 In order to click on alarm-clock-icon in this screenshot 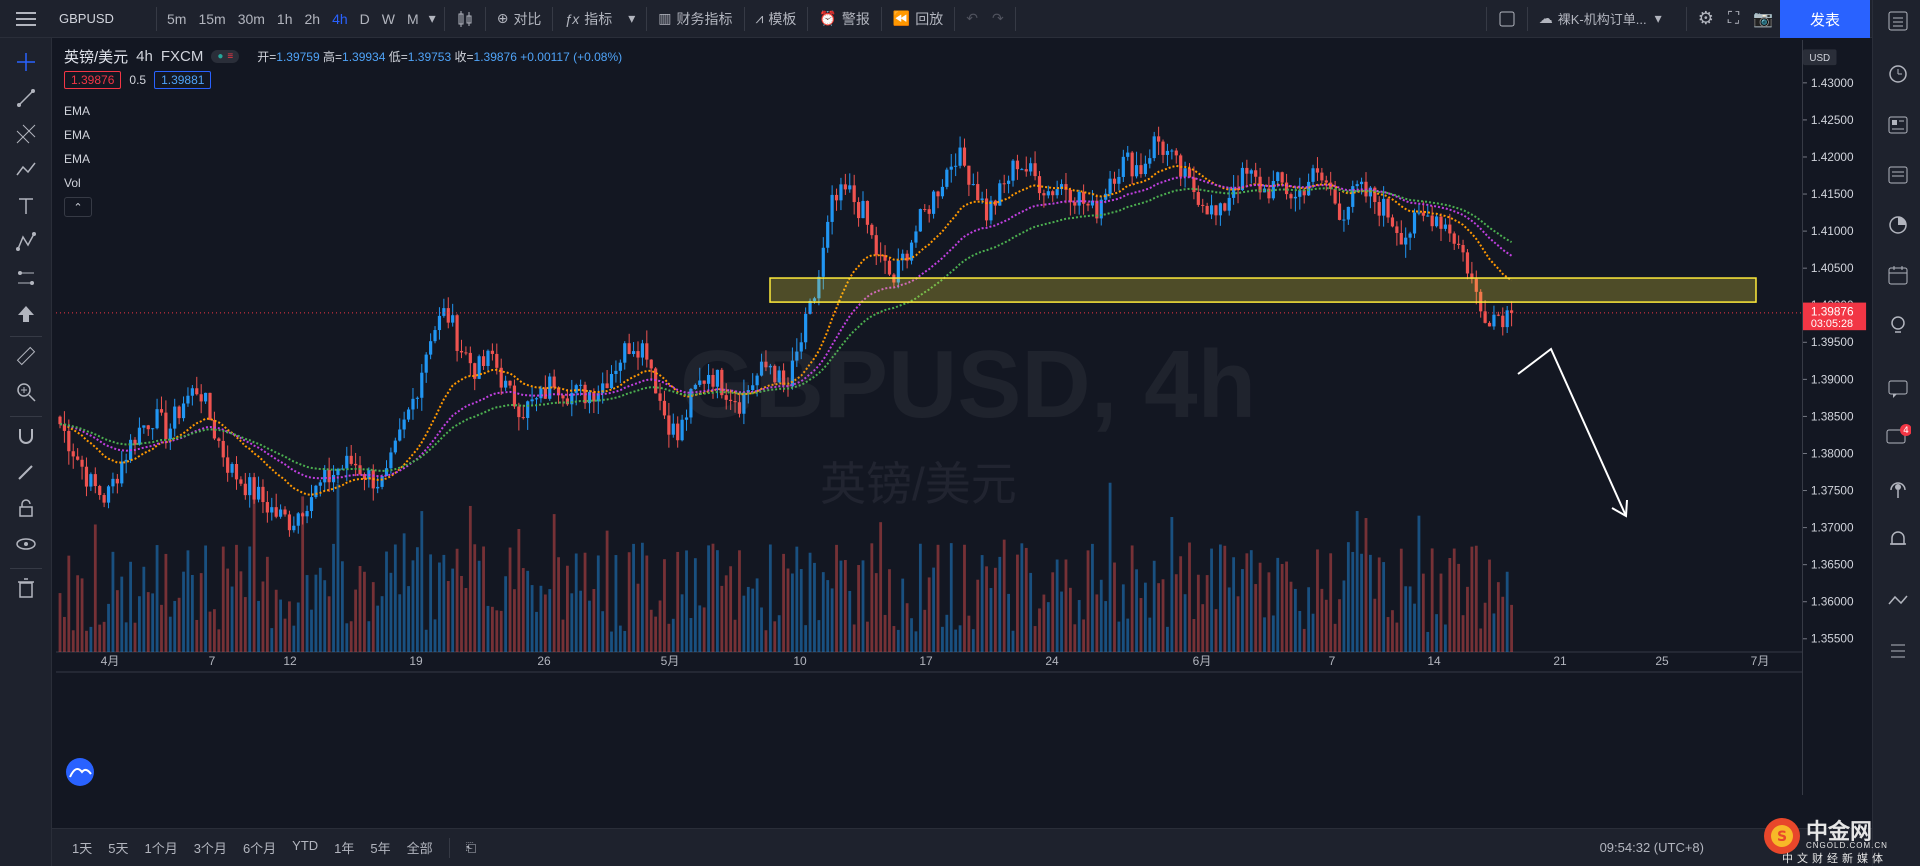, I will do `click(1898, 73)`.